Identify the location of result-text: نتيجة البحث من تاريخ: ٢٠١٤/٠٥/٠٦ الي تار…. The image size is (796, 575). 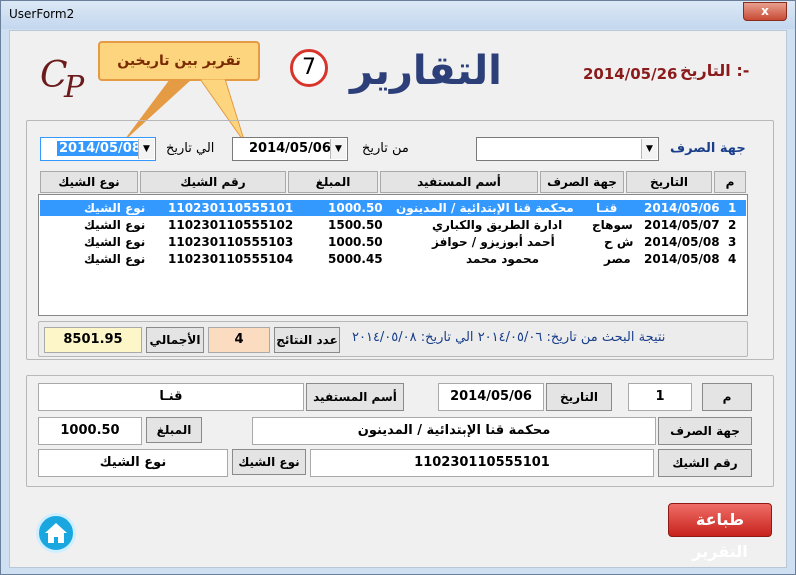
(509, 337).